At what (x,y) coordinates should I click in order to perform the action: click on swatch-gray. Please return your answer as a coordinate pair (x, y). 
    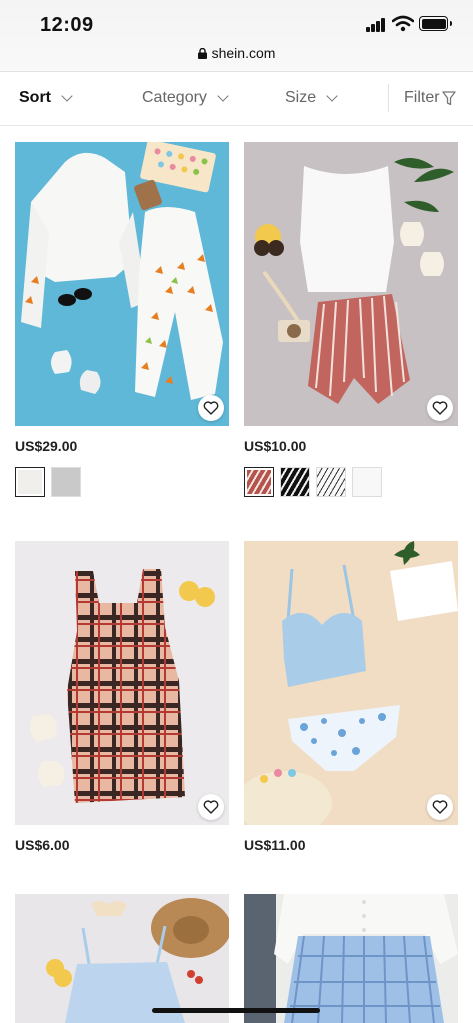
    Looking at the image, I should click on (66, 482).